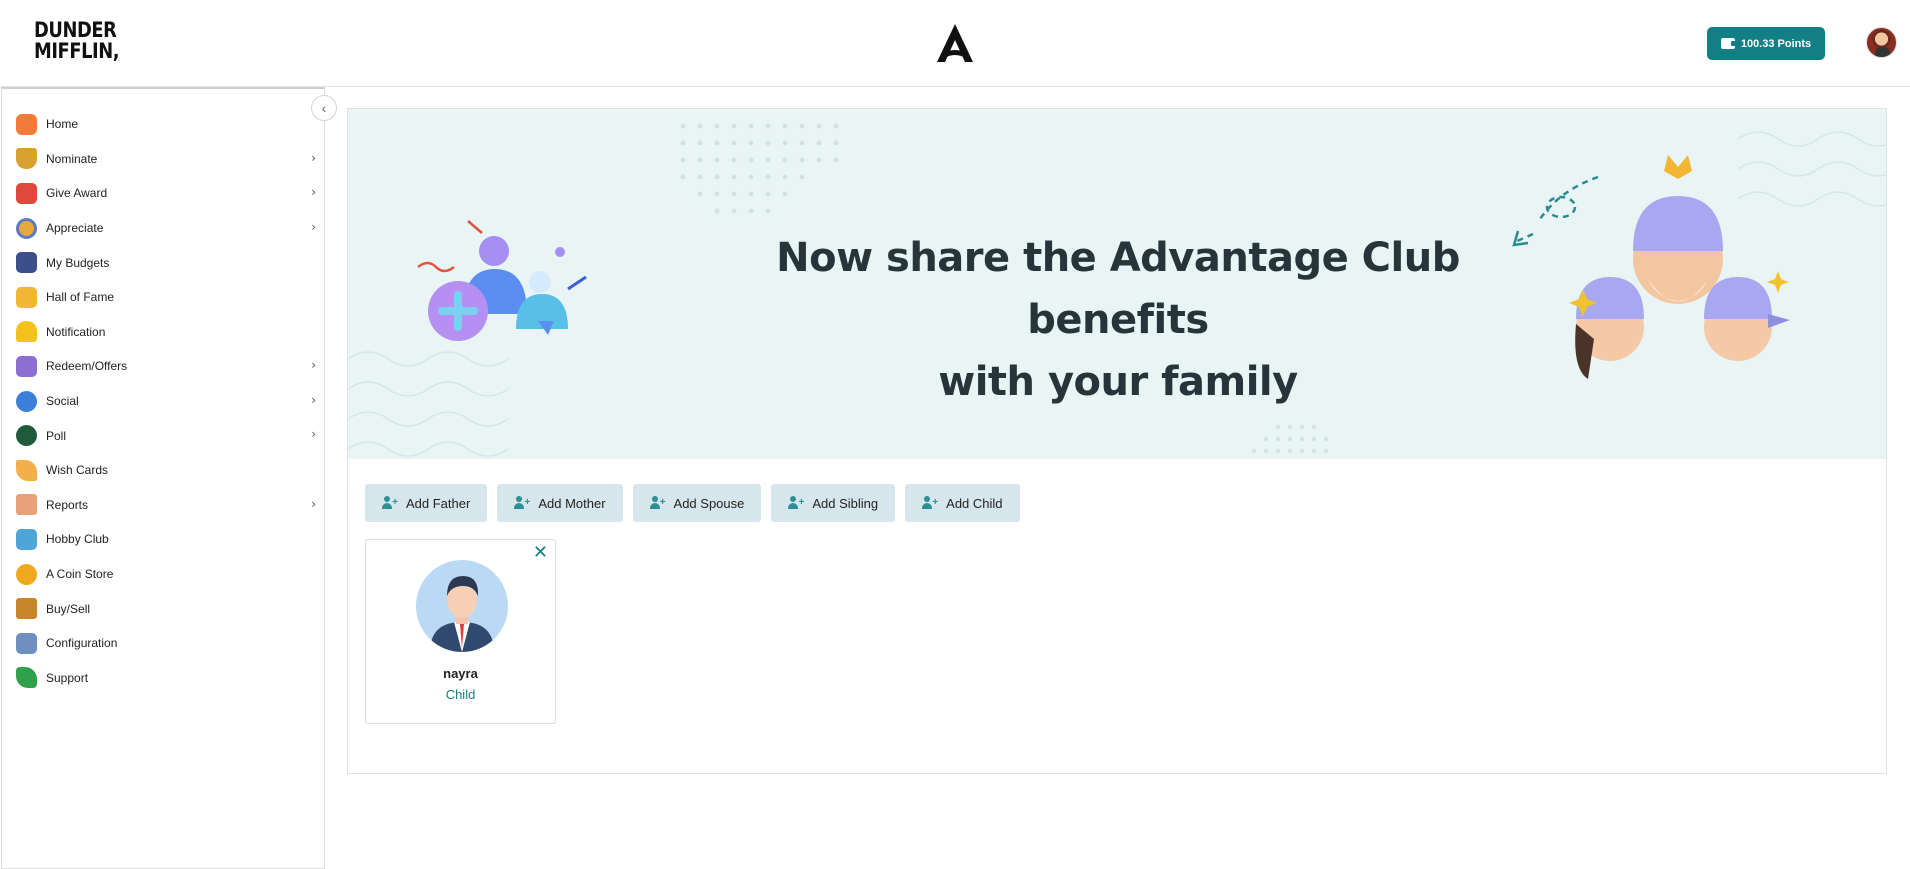 The width and height of the screenshot is (1910, 869). What do you see at coordinates (163, 505) in the screenshot?
I see `sidebar-item-reports: Reports ›` at bounding box center [163, 505].